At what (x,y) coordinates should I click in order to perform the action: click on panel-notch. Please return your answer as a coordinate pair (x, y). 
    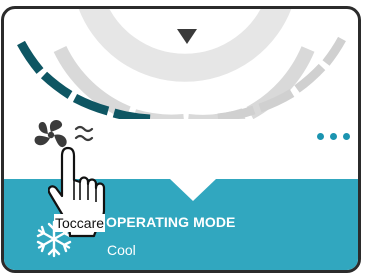
    Looking at the image, I should click on (193, 190).